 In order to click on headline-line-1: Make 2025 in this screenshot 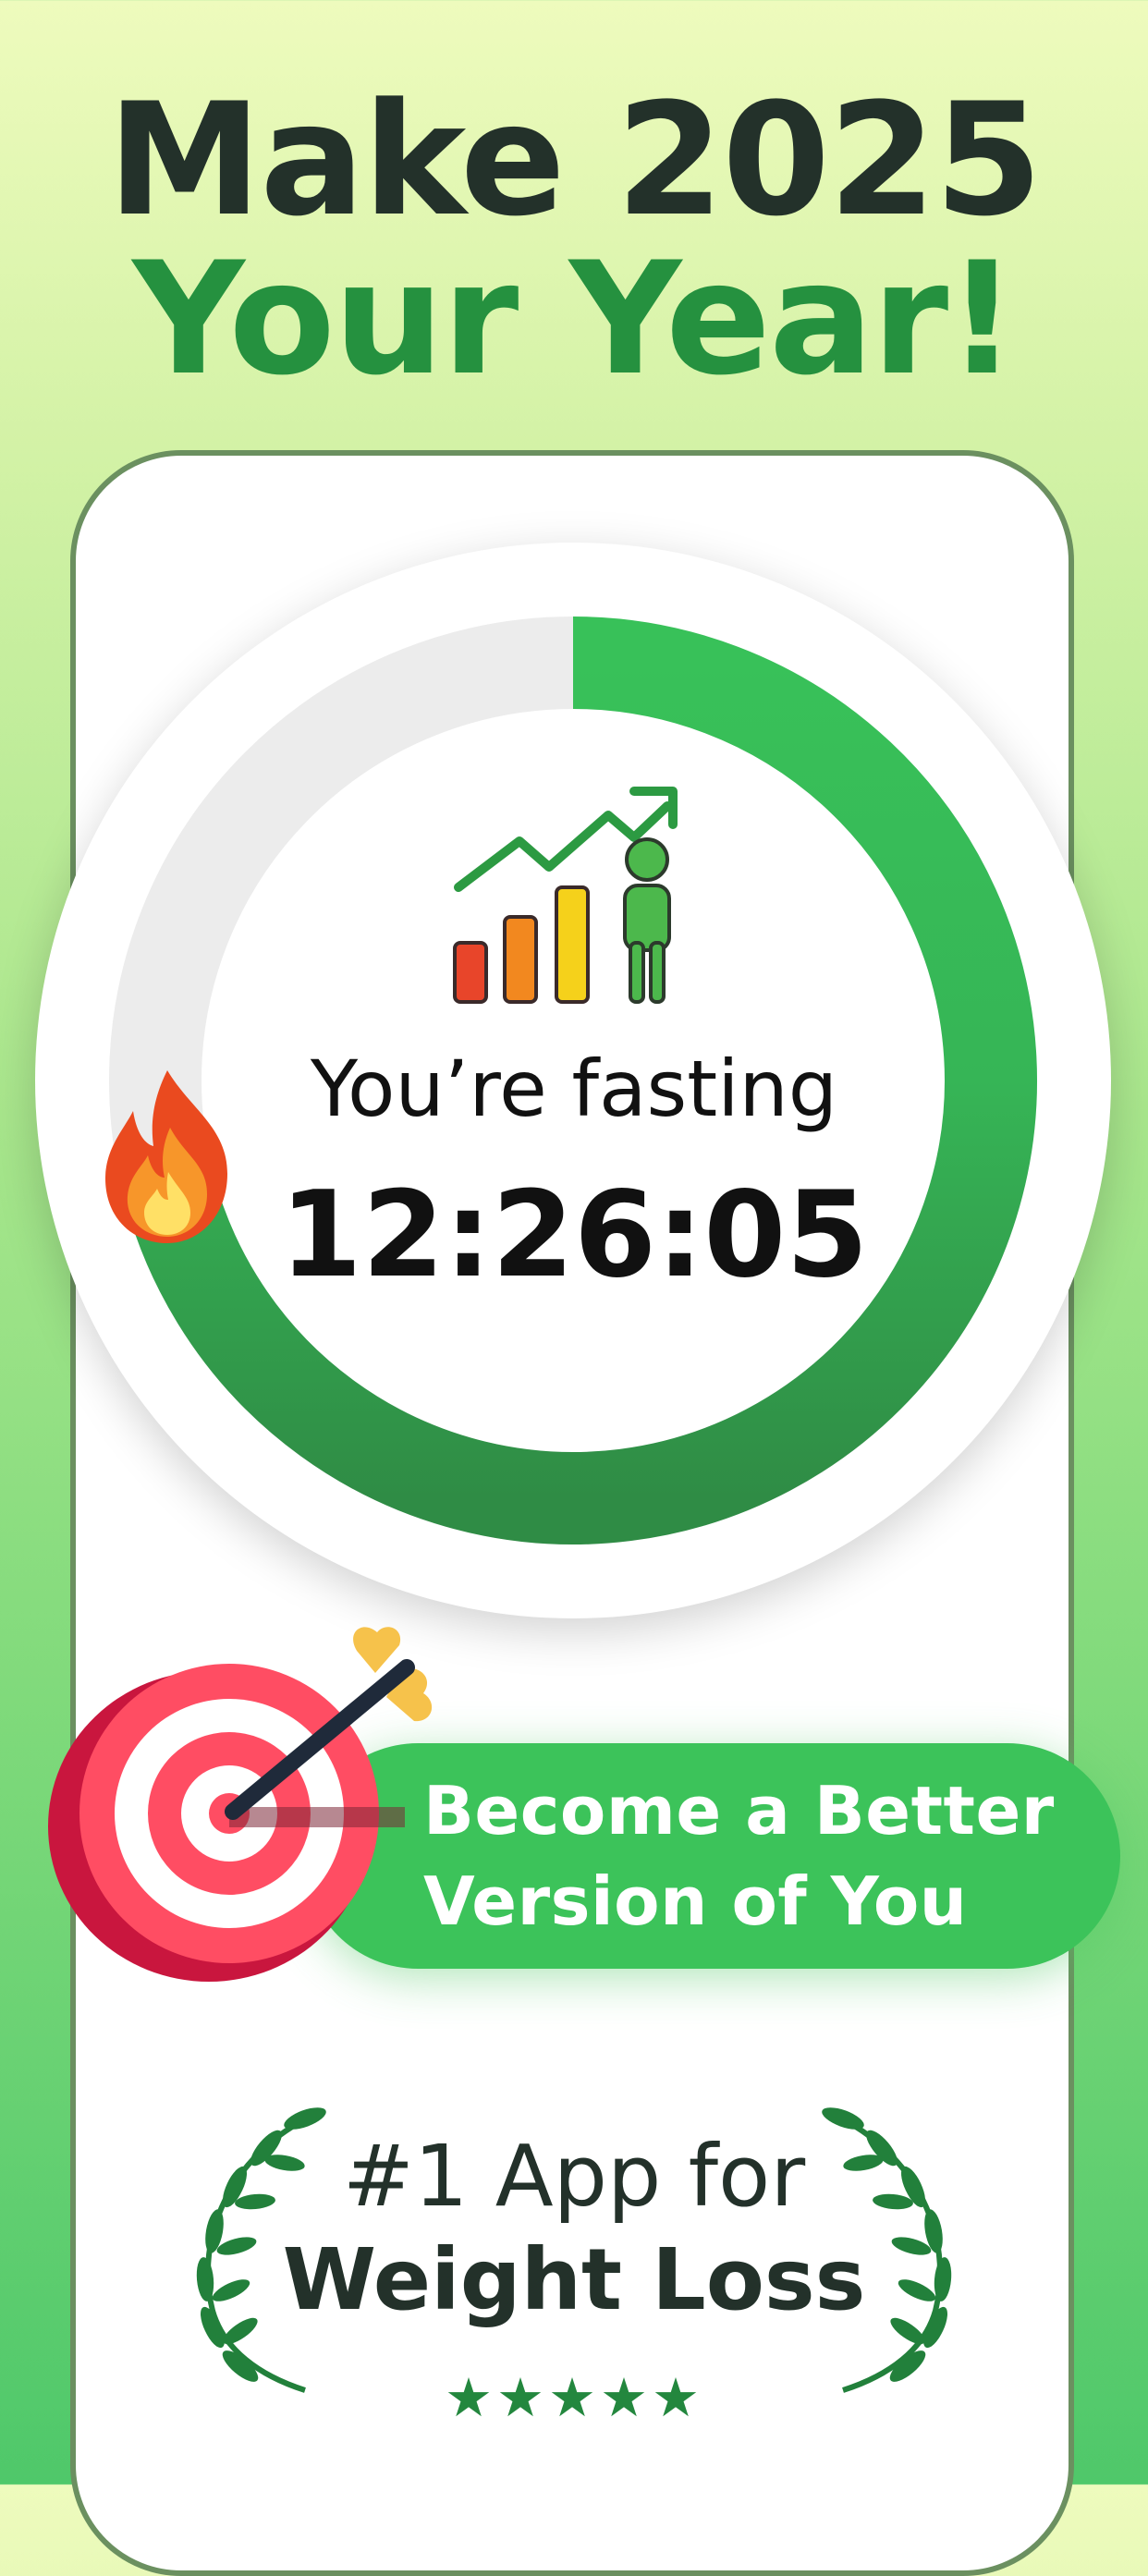, I will do `click(575, 159)`.